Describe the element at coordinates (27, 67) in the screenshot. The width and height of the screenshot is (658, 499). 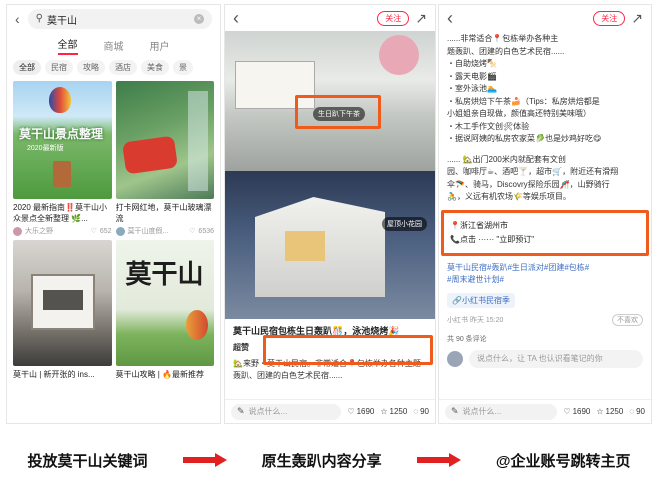
I see `chip-all: 全部` at that location.